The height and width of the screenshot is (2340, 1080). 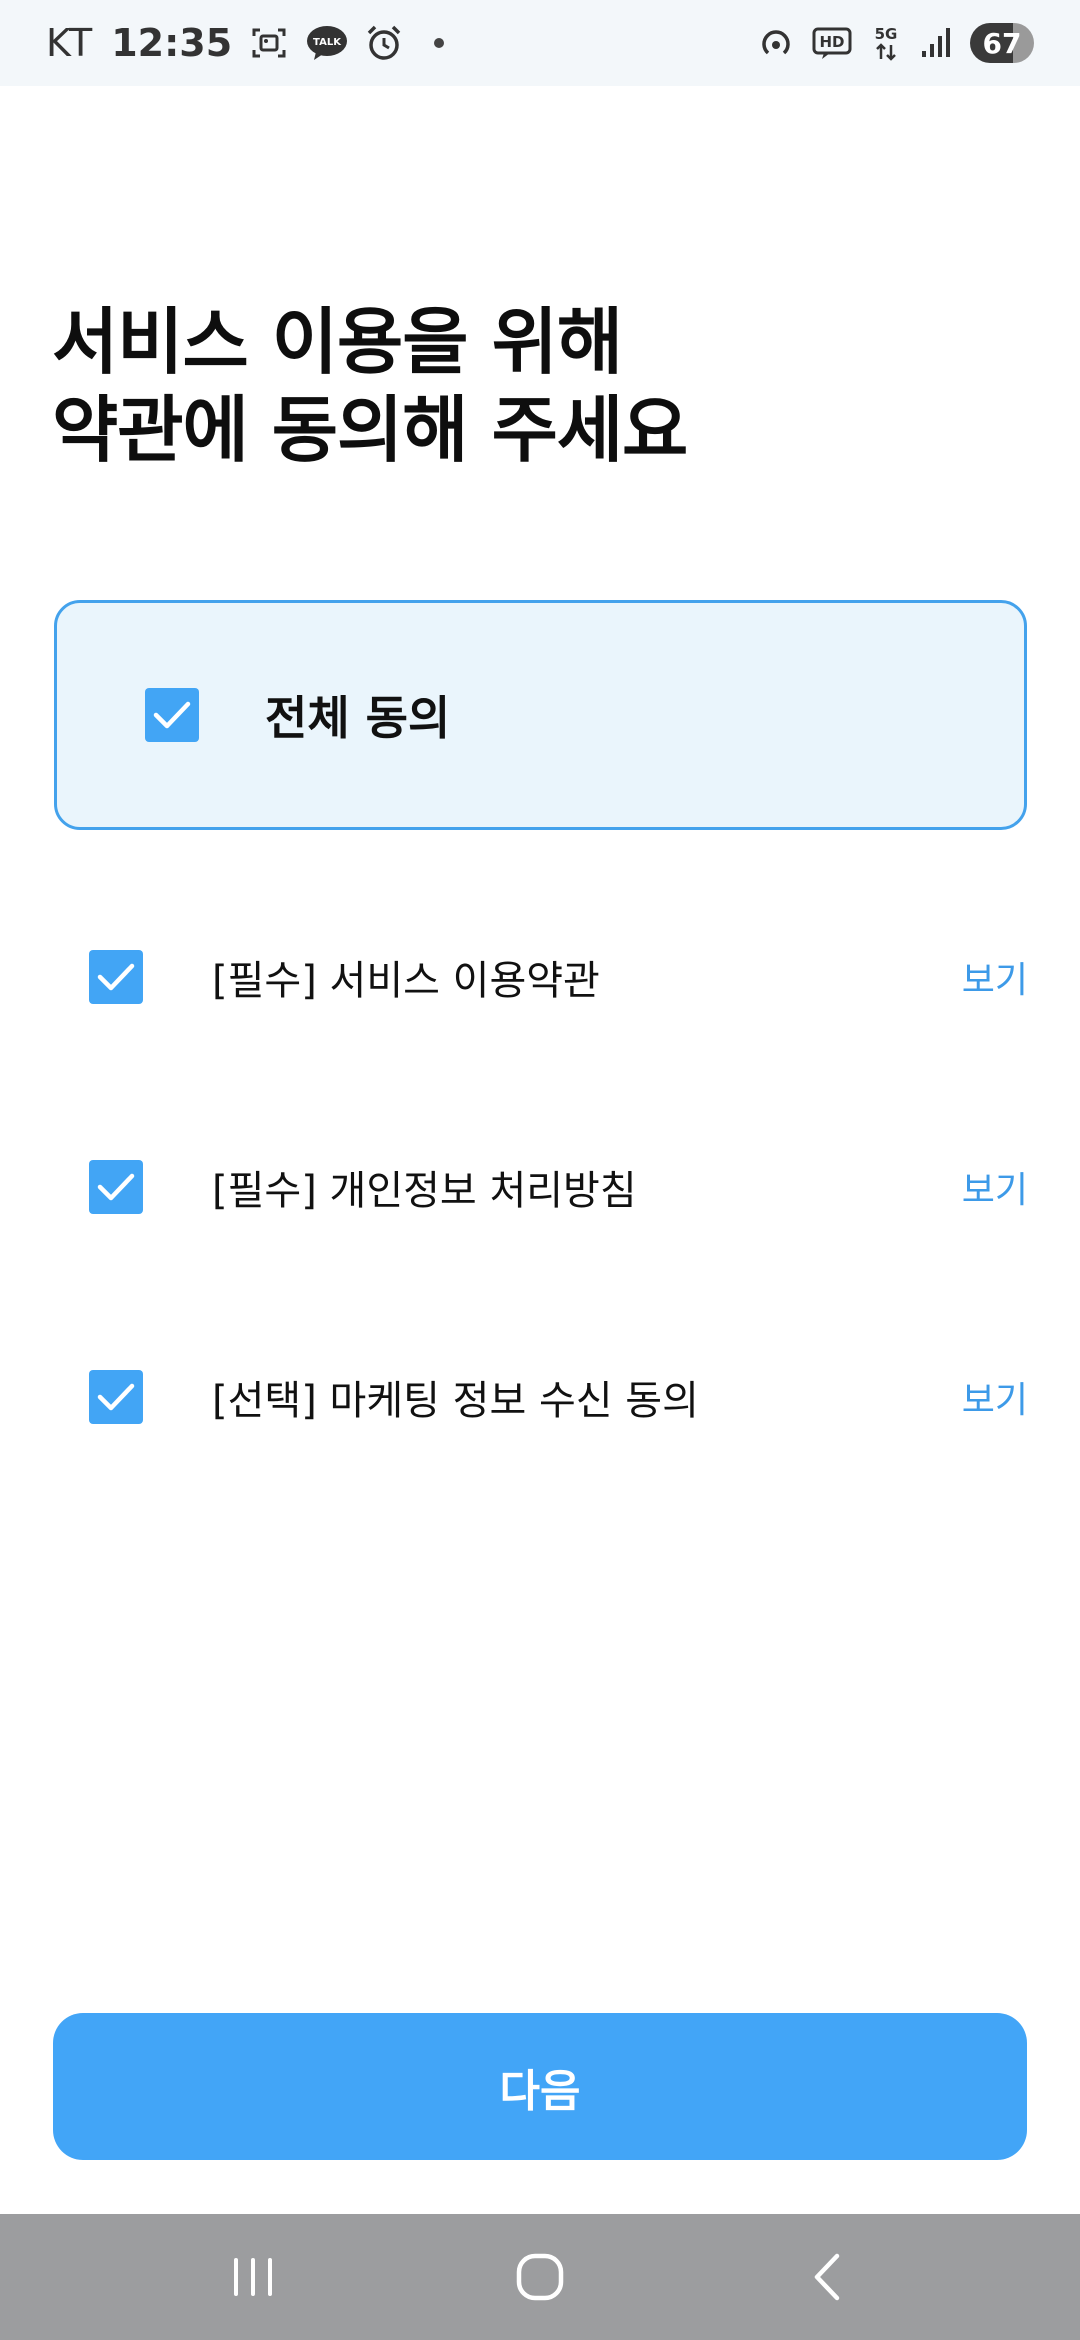 What do you see at coordinates (384, 43) in the screenshot?
I see `alarm-icon` at bounding box center [384, 43].